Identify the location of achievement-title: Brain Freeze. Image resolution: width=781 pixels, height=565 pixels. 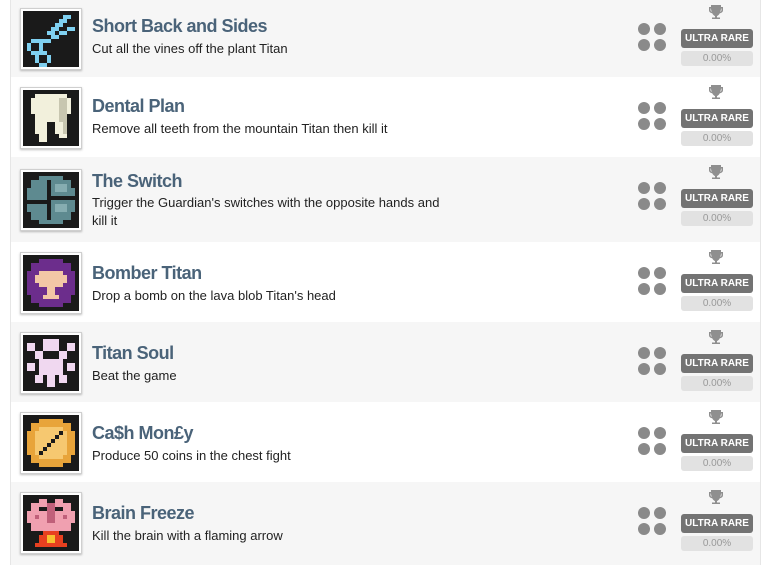
(143, 513).